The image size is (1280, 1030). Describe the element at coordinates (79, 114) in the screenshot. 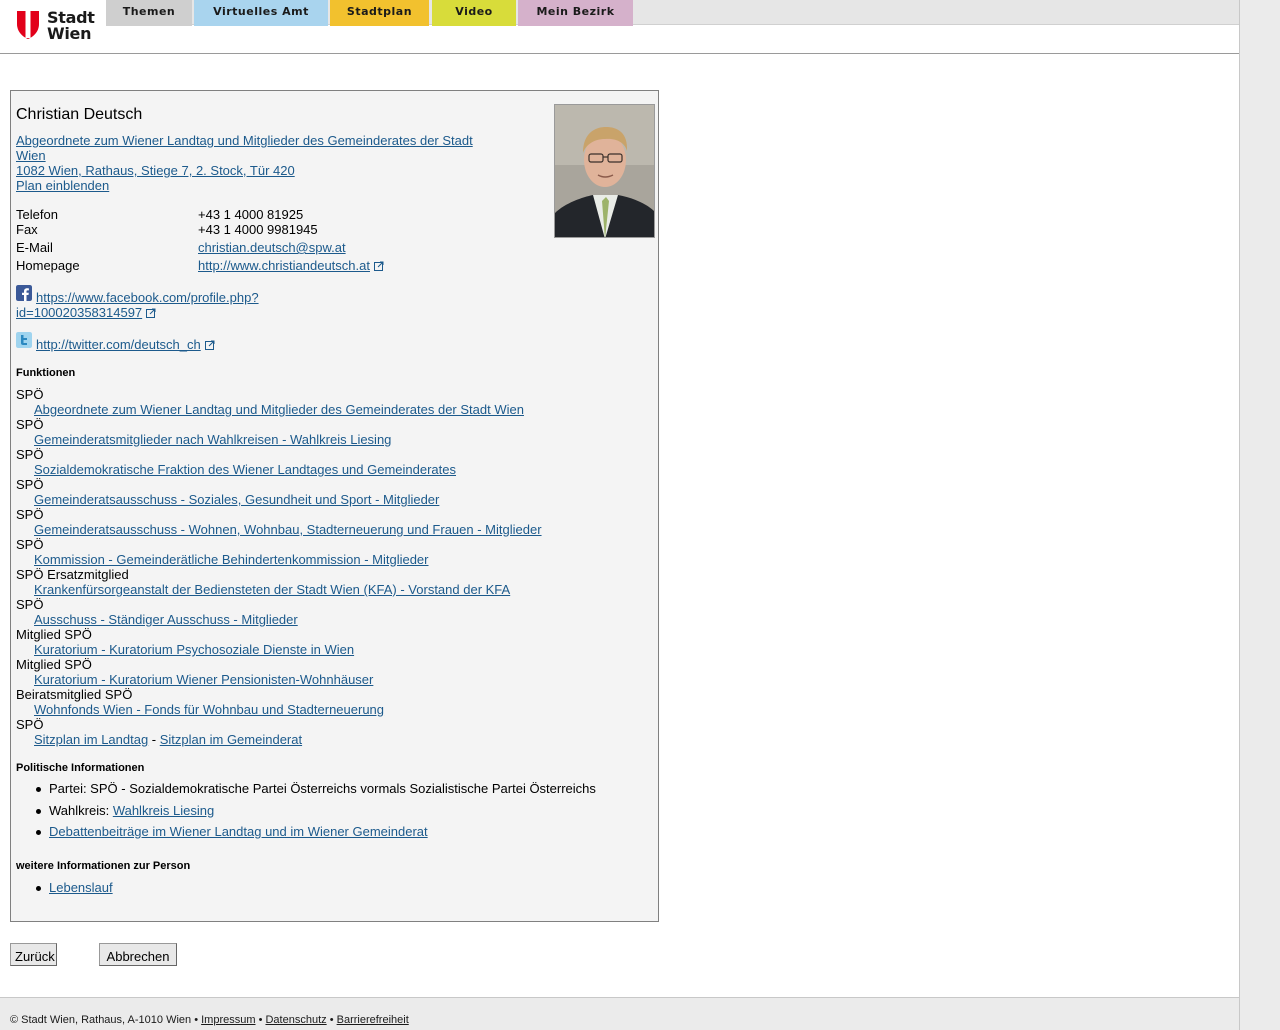

I see `person-name: Christian Deutsch` at that location.